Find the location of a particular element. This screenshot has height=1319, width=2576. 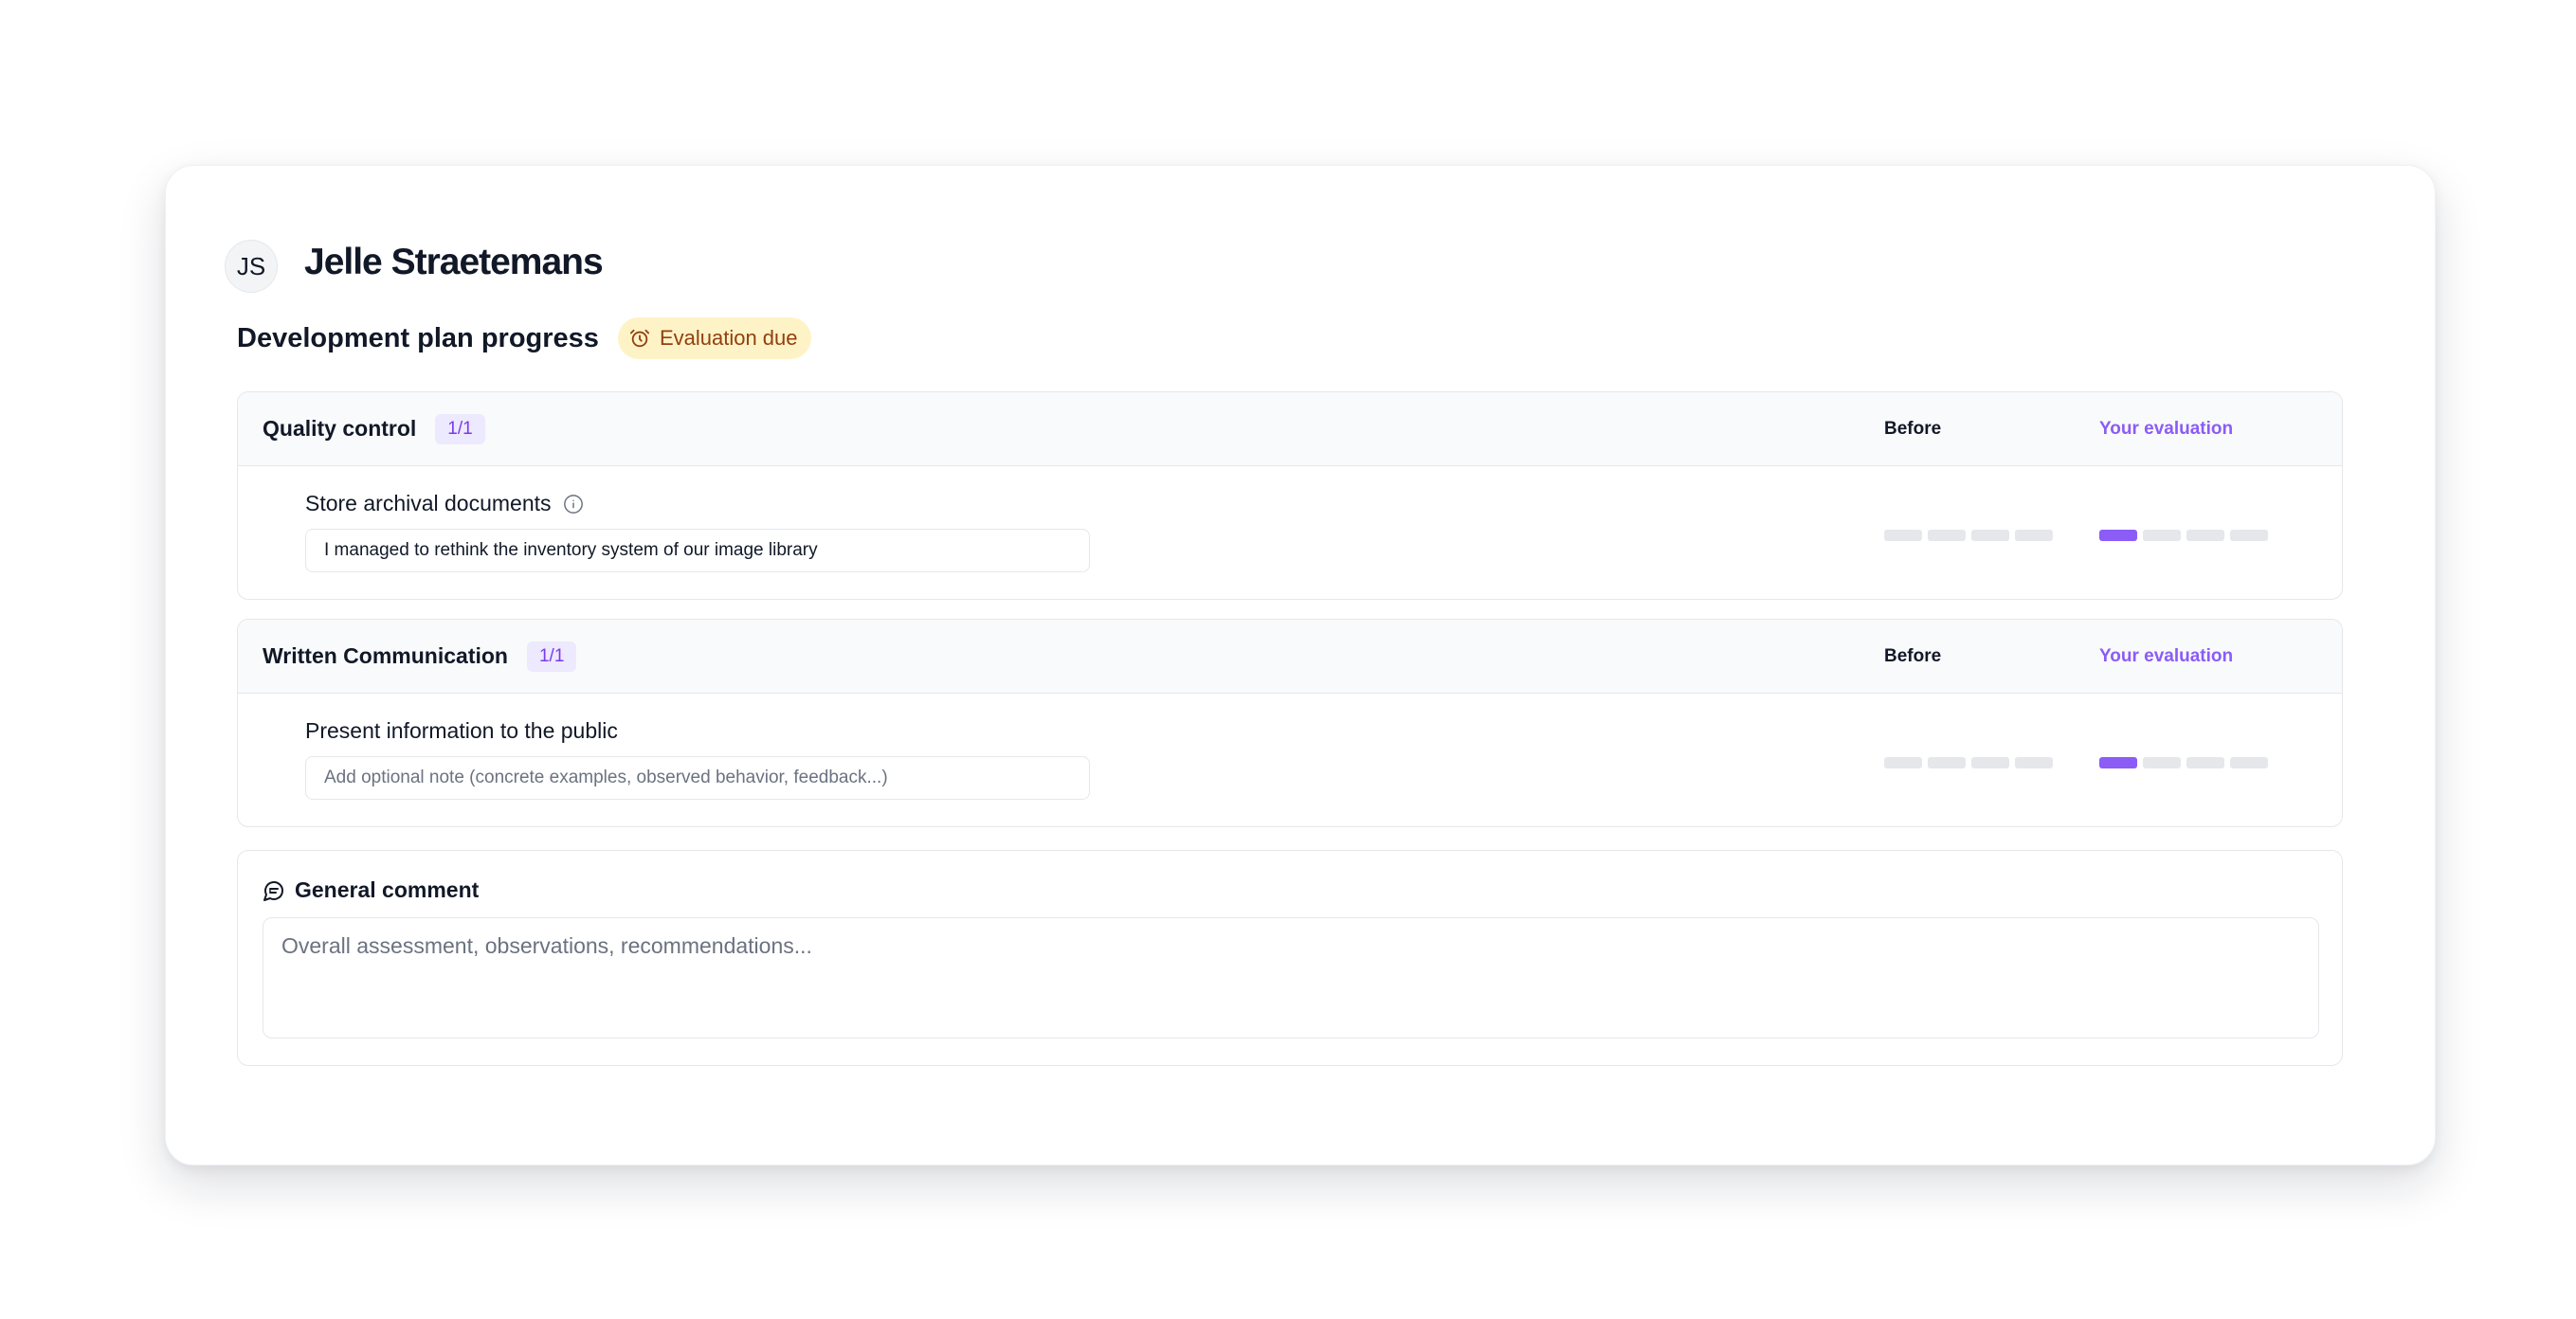

skill-name: Present information to the public is located at coordinates (461, 731).